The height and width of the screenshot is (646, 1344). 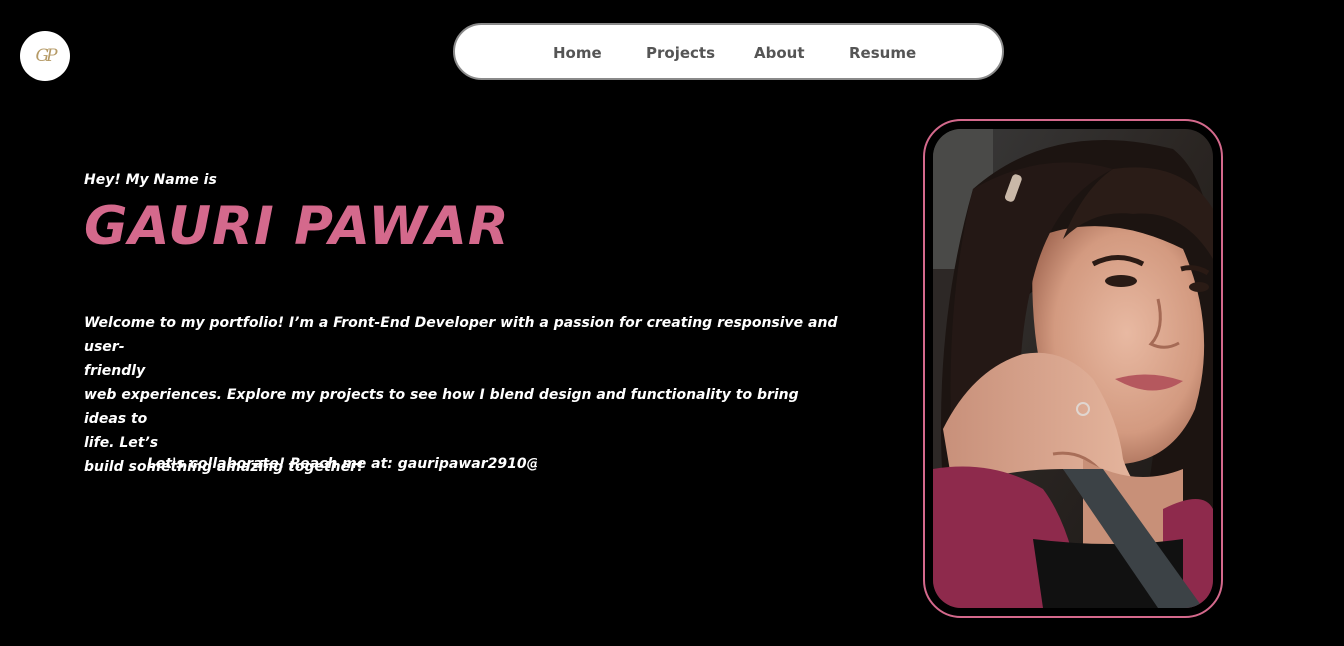 What do you see at coordinates (680, 53) in the screenshot?
I see `nav-projects-link: Projects` at bounding box center [680, 53].